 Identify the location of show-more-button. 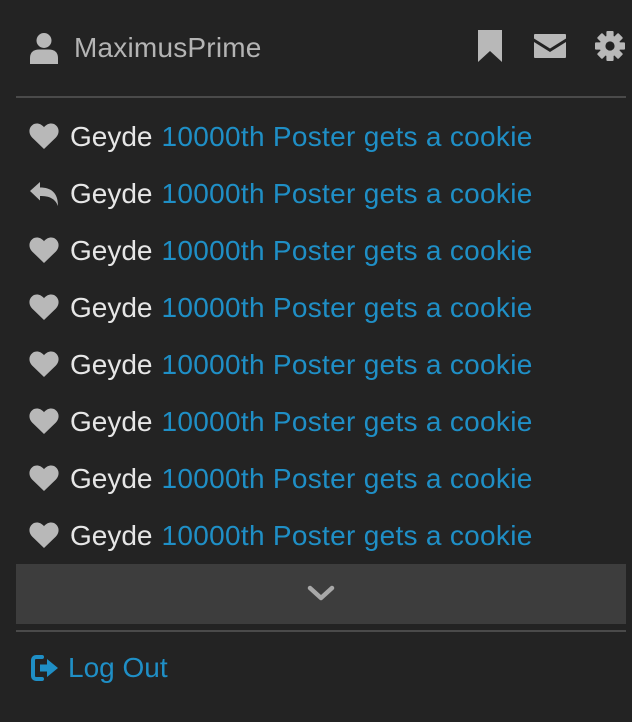
(321, 594).